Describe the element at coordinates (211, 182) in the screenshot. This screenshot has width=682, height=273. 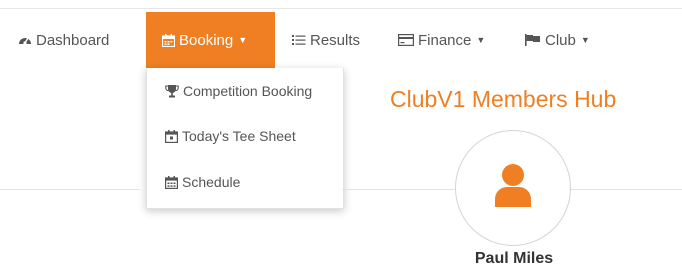
I see `menu-item-label: Schedule` at that location.